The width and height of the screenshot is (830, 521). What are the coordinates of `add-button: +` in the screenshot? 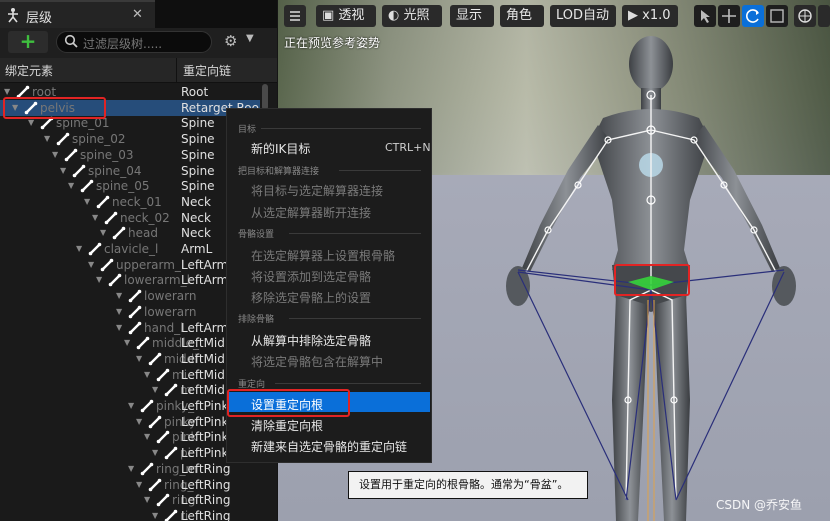 It's located at (28, 42).